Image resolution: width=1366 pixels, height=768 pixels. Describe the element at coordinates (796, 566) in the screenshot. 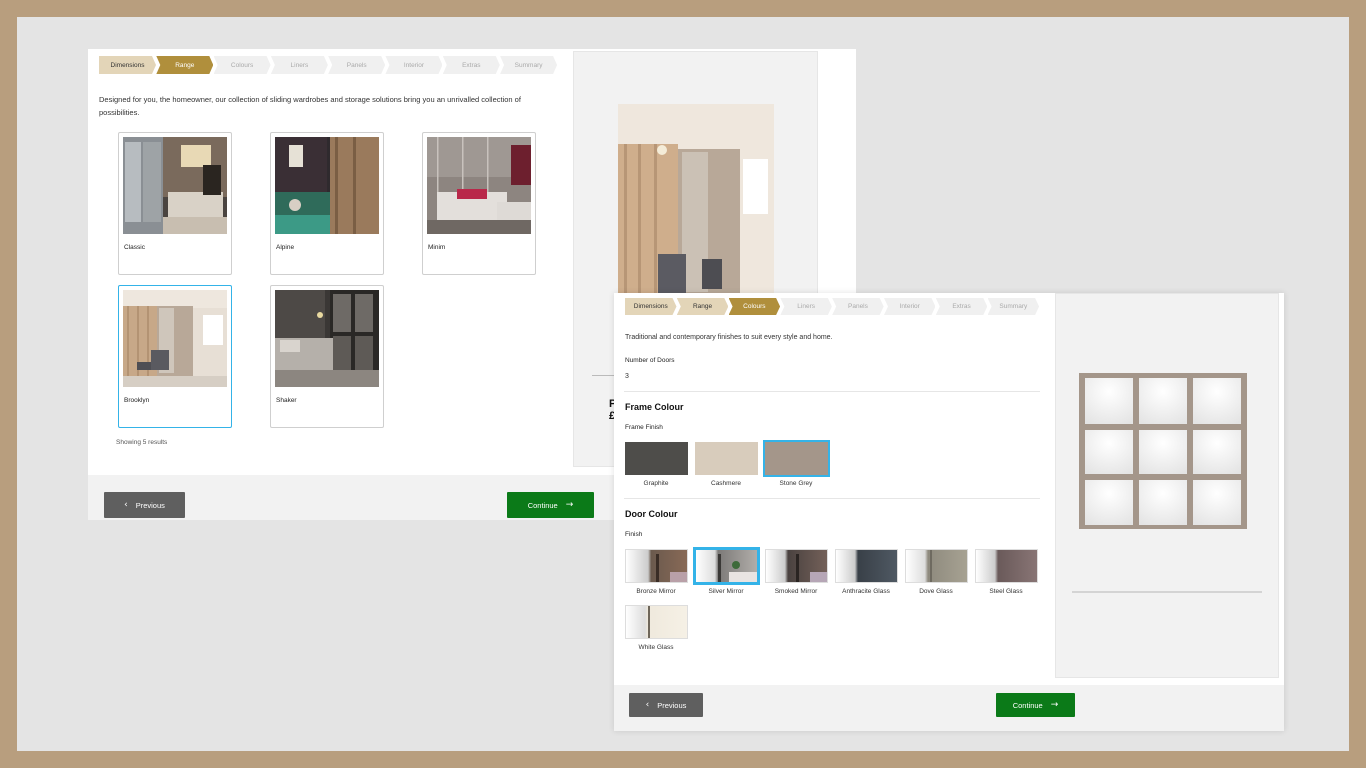

I see `door-swatch-smoked-mirror` at that location.